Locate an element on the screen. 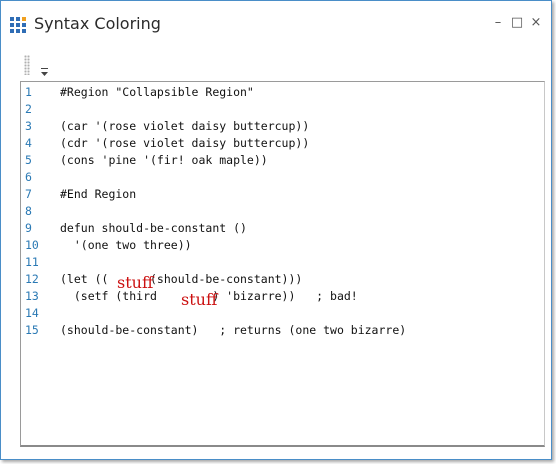 The width and height of the screenshot is (556, 464). code-text: #End Region is located at coordinates (98, 194).